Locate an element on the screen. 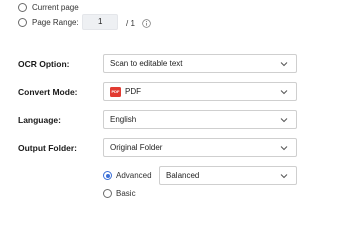  ocr-option-dropdown: Scan to editable text is located at coordinates (200, 63).